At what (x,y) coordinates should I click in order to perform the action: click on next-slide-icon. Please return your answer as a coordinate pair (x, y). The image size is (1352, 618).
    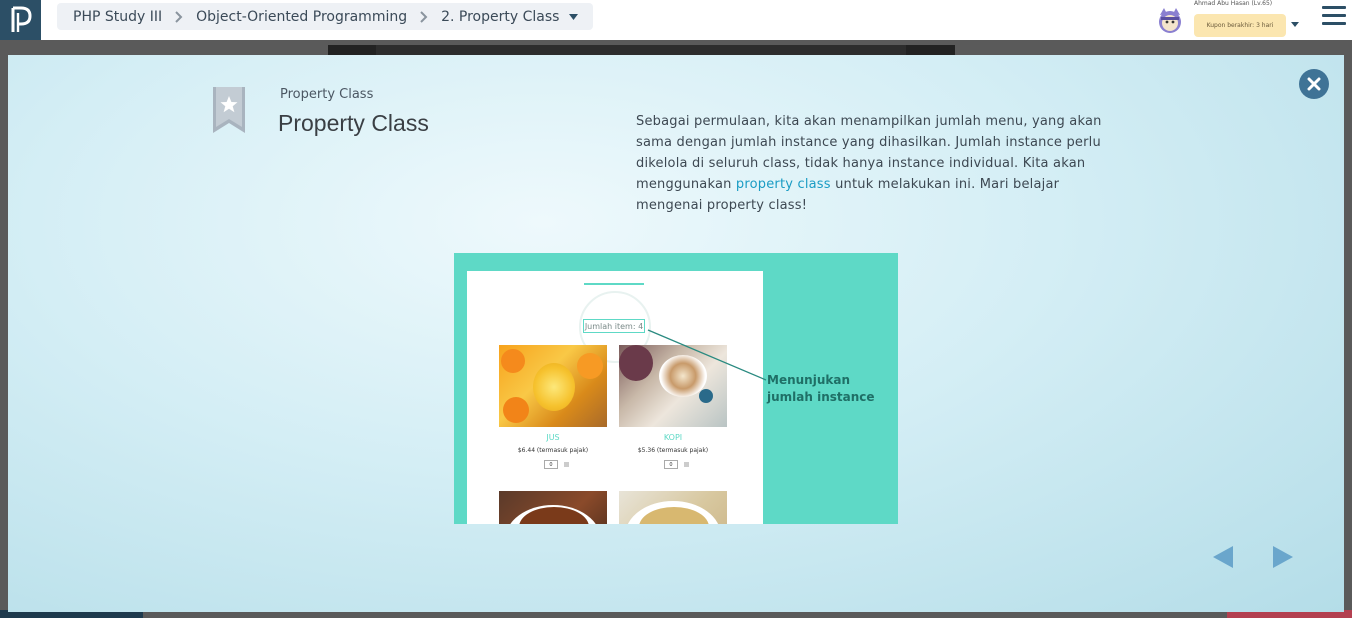
    Looking at the image, I should click on (1283, 557).